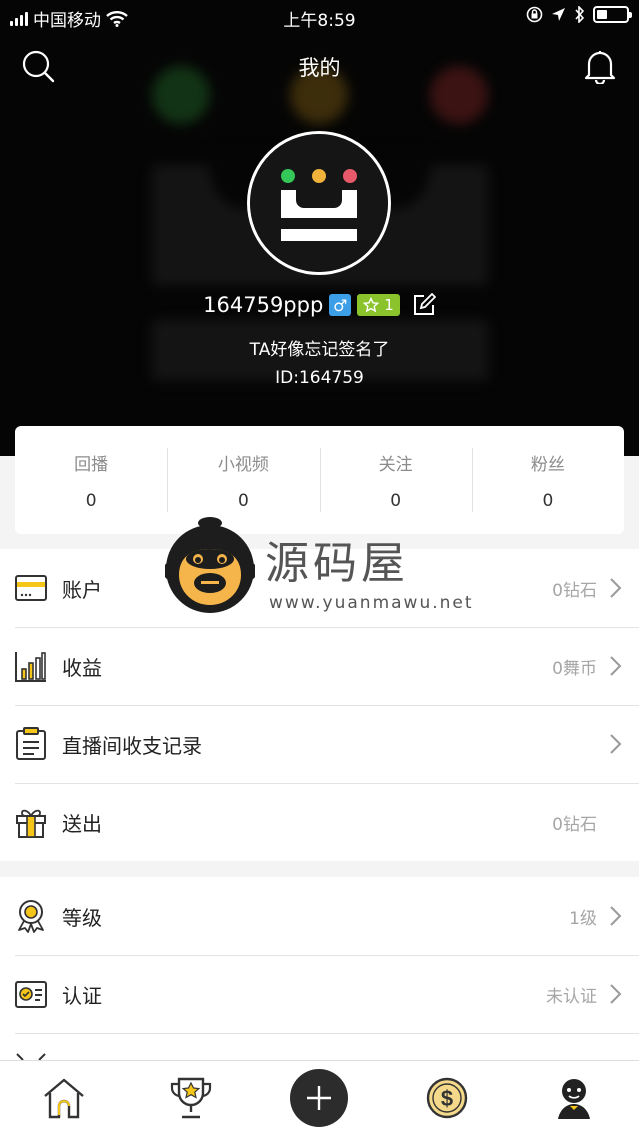 The width and height of the screenshot is (639, 1136). What do you see at coordinates (319, 916) in the screenshot?
I see `menu-item-level: 等级 1级` at bounding box center [319, 916].